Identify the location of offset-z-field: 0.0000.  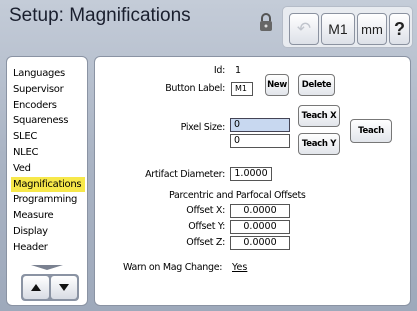
(260, 243).